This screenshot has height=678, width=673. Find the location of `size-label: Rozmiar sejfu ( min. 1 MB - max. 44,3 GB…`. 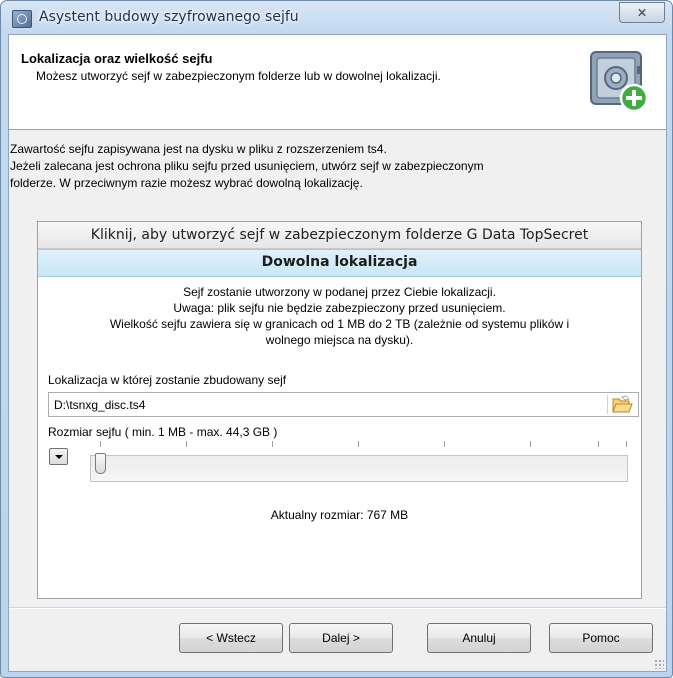

size-label: Rozmiar sejfu ( min. 1 MB - max. 44,3 GB… is located at coordinates (163, 432).